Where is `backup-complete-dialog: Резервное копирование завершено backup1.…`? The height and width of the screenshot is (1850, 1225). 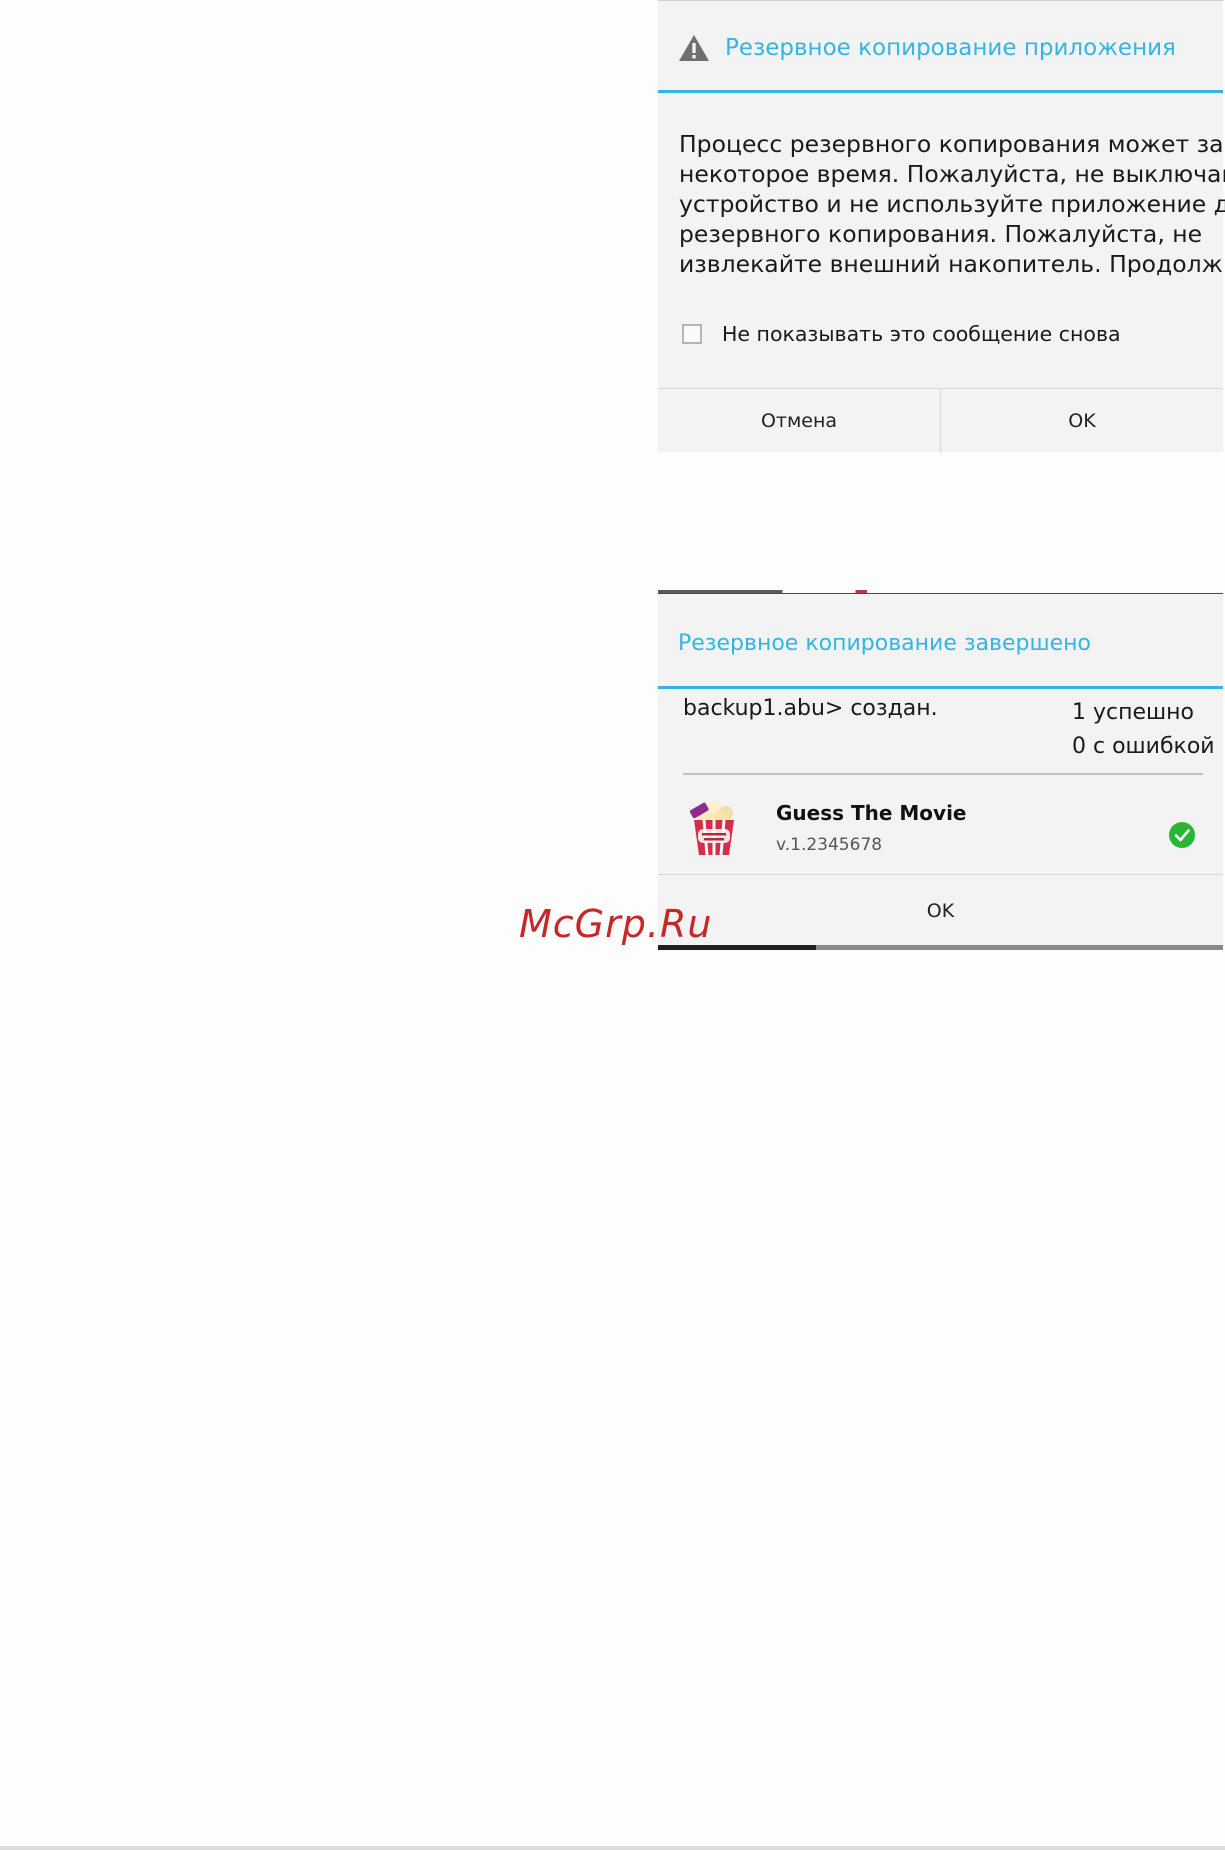 backup-complete-dialog: Резервное копирование завершено backup1.… is located at coordinates (940, 770).